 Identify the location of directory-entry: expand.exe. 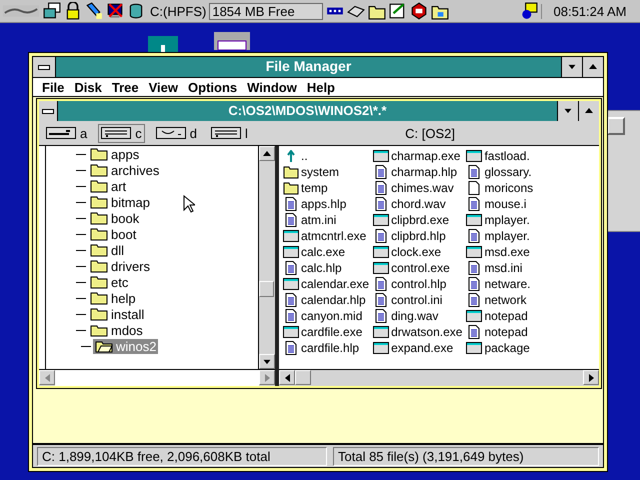
(417, 348).